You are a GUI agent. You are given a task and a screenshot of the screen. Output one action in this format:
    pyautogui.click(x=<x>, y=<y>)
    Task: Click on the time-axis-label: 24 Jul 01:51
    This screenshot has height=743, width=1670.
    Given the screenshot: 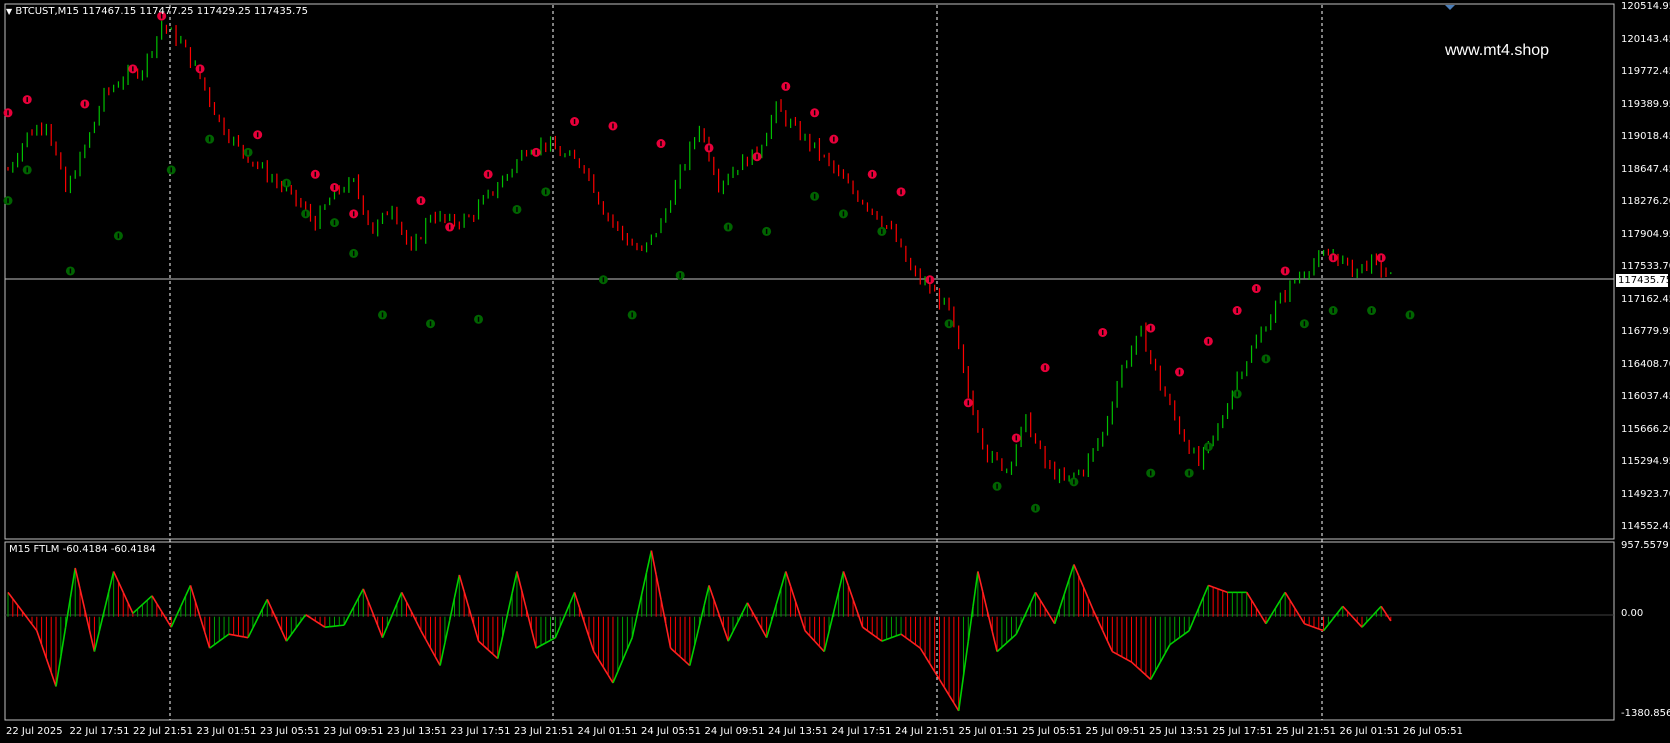 What is the action you would take?
    pyautogui.click(x=607, y=731)
    